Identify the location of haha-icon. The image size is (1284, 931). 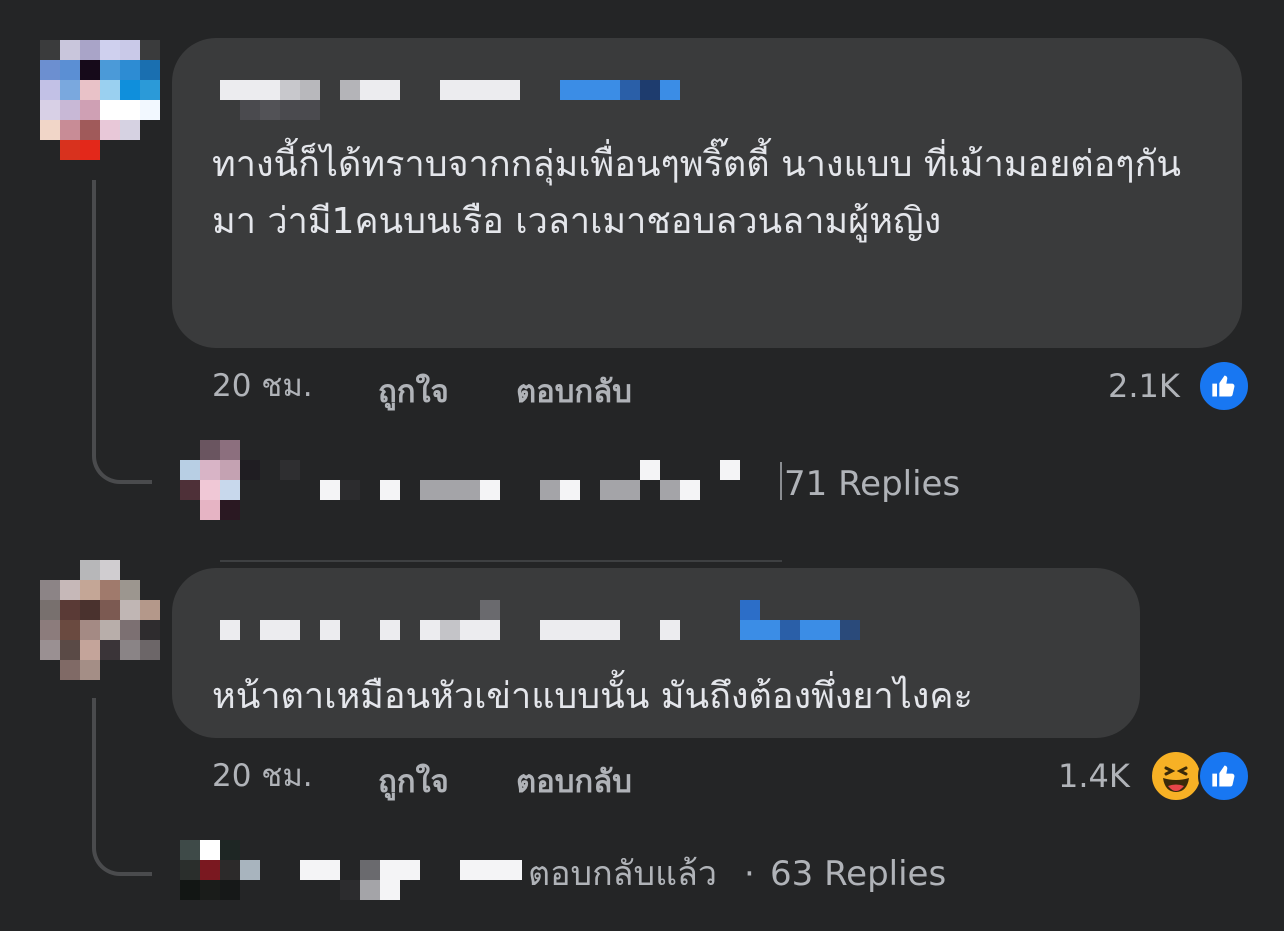
(1176, 776).